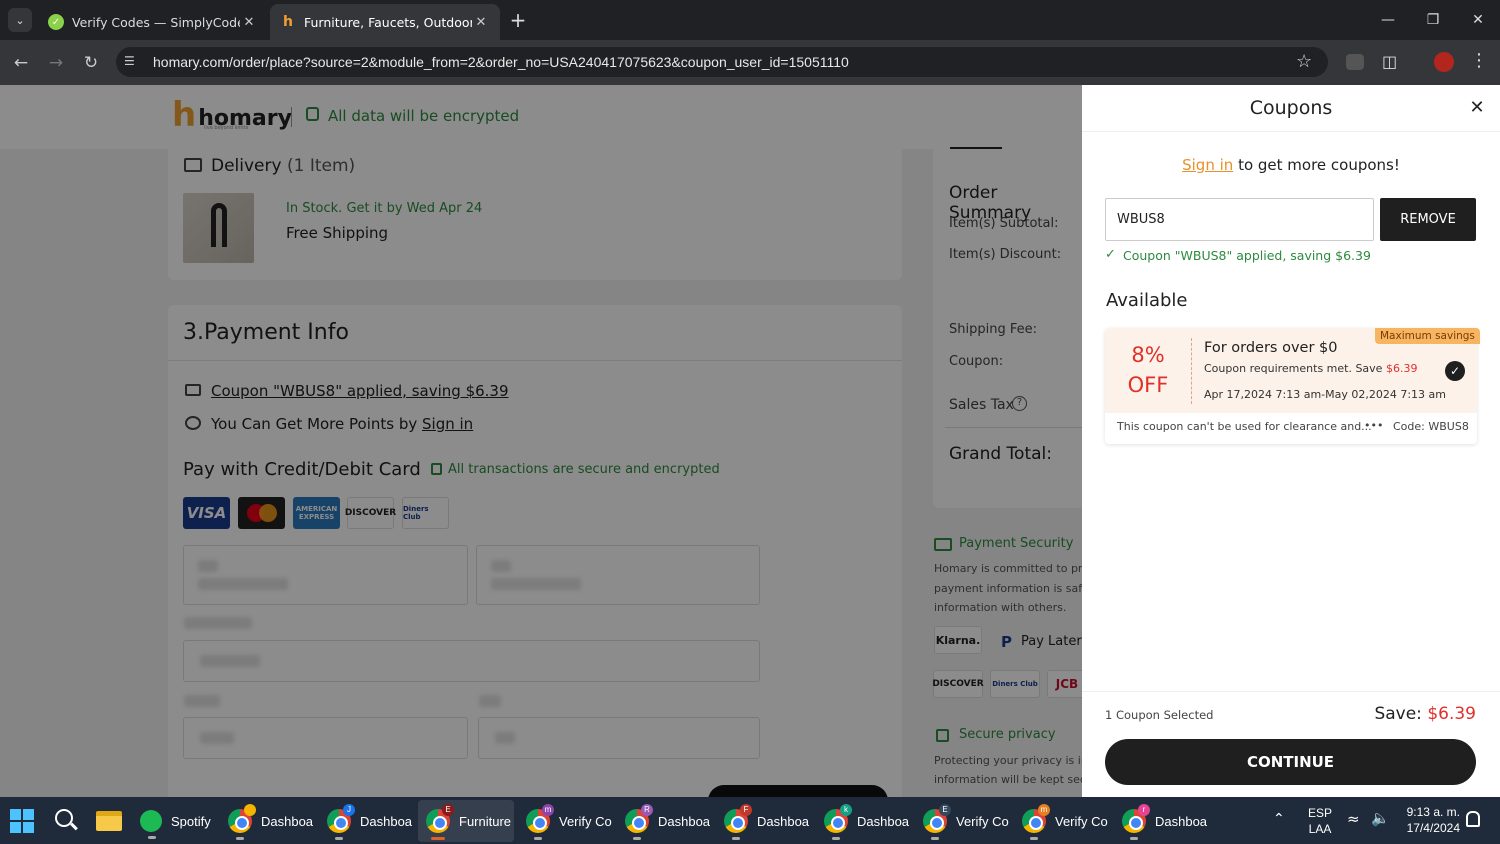 This screenshot has width=1500, height=844. Describe the element at coordinates (20, 20) in the screenshot. I see `tab-search-button: ⌄` at that location.